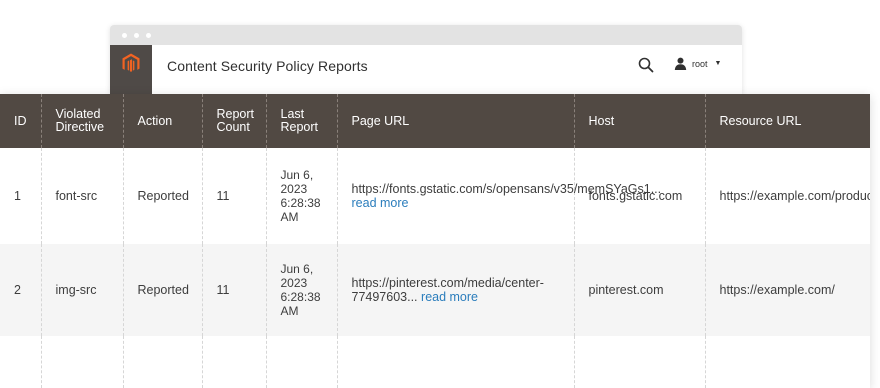 Image resolution: width=880 pixels, height=388 pixels. I want to click on column-header-report-count: Report Count, so click(234, 121).